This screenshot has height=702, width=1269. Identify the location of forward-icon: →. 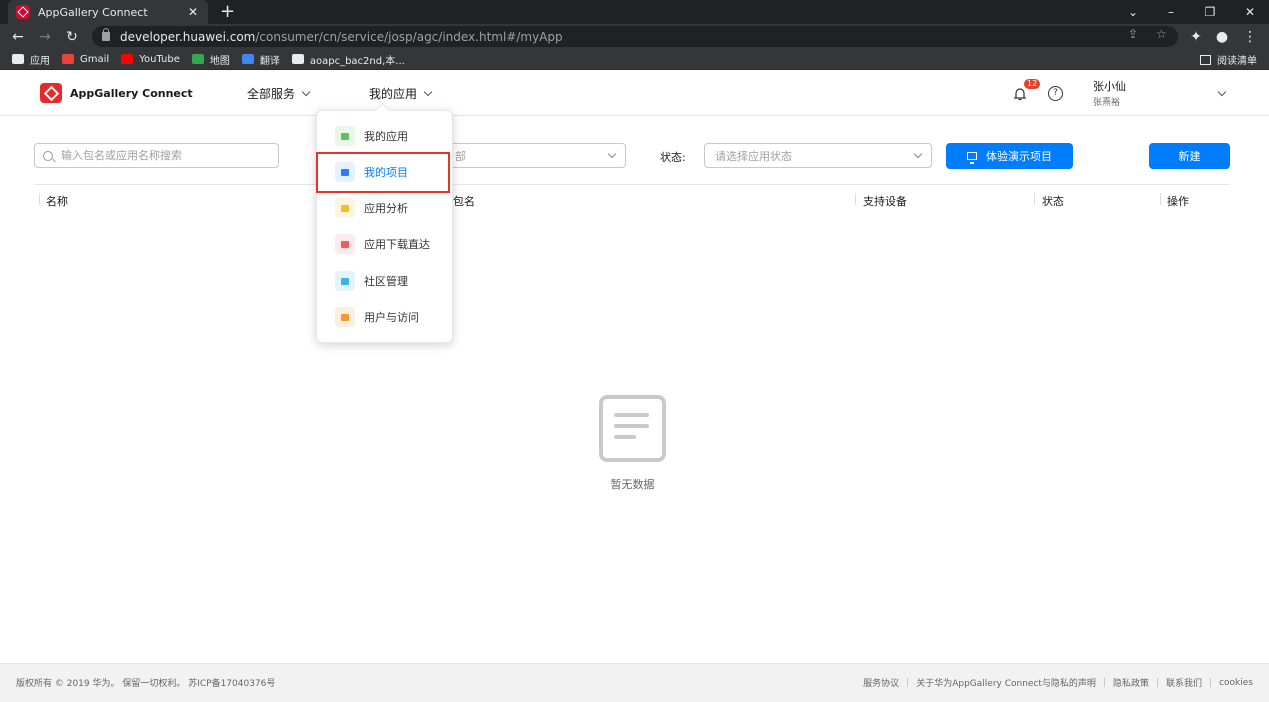
(45, 37).